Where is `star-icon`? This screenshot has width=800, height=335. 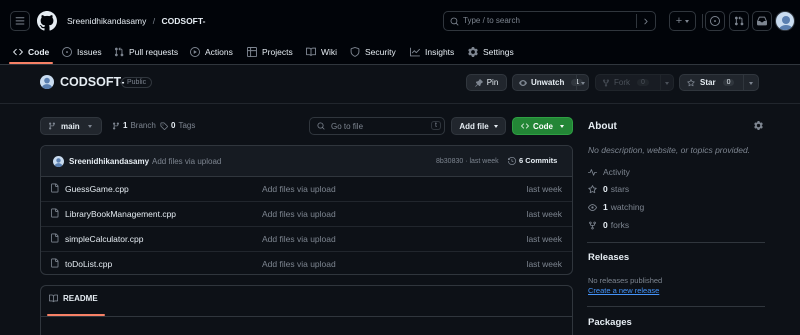
star-icon is located at coordinates (691, 82).